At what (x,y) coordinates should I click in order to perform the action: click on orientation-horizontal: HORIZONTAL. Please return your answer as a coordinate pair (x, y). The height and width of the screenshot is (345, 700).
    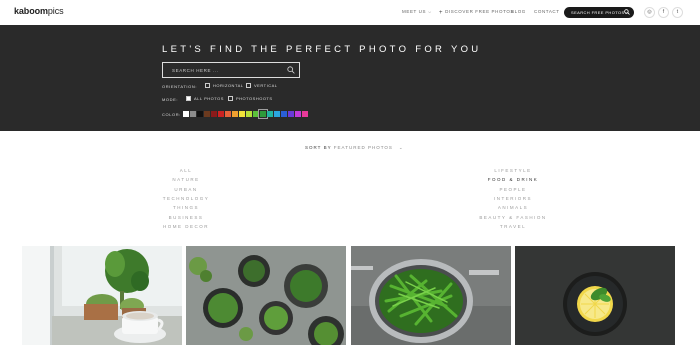
    Looking at the image, I should click on (224, 85).